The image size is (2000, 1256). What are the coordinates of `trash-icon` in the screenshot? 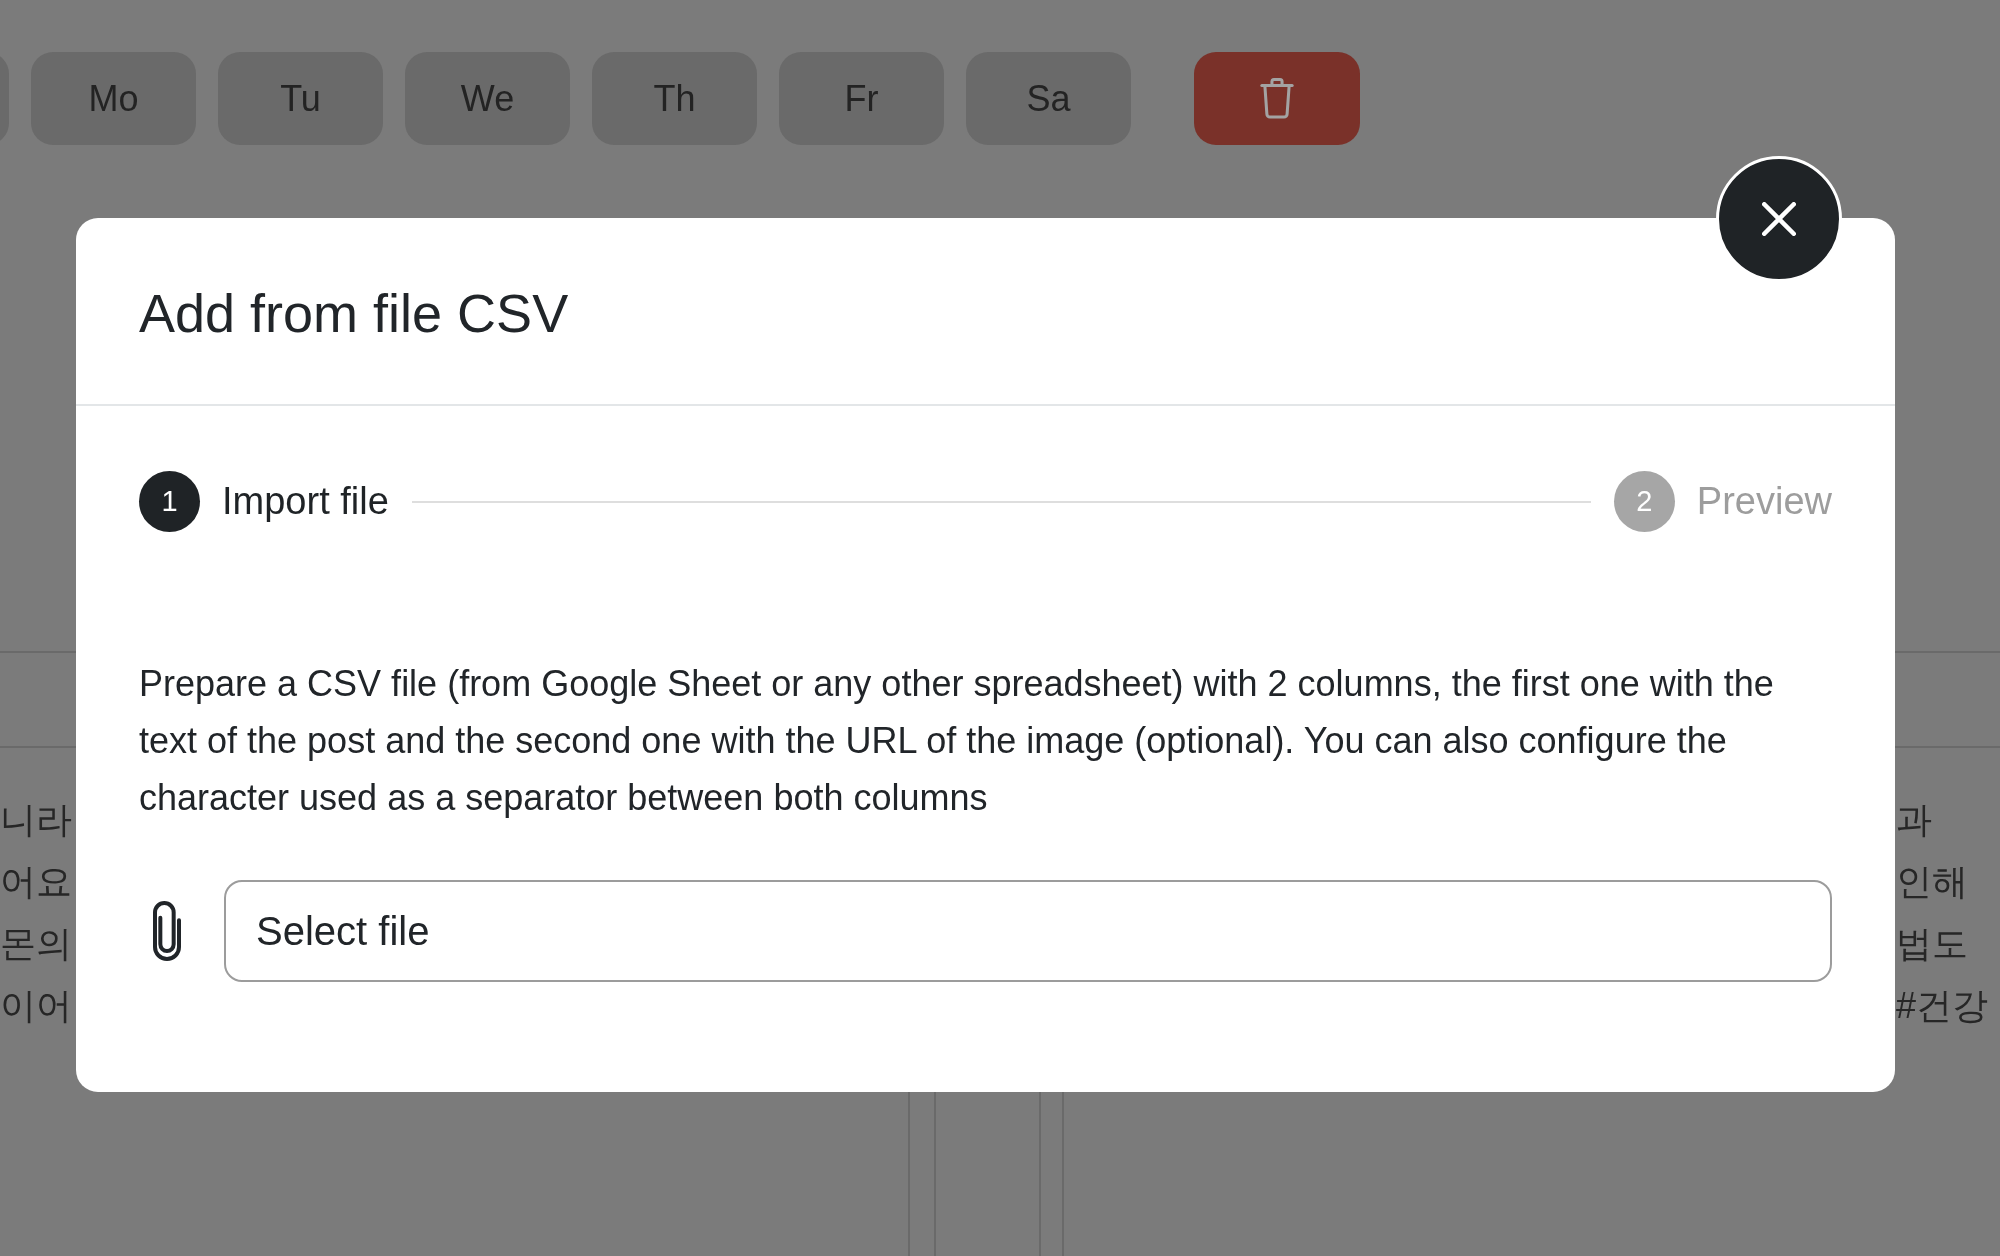 It's located at (1277, 98).